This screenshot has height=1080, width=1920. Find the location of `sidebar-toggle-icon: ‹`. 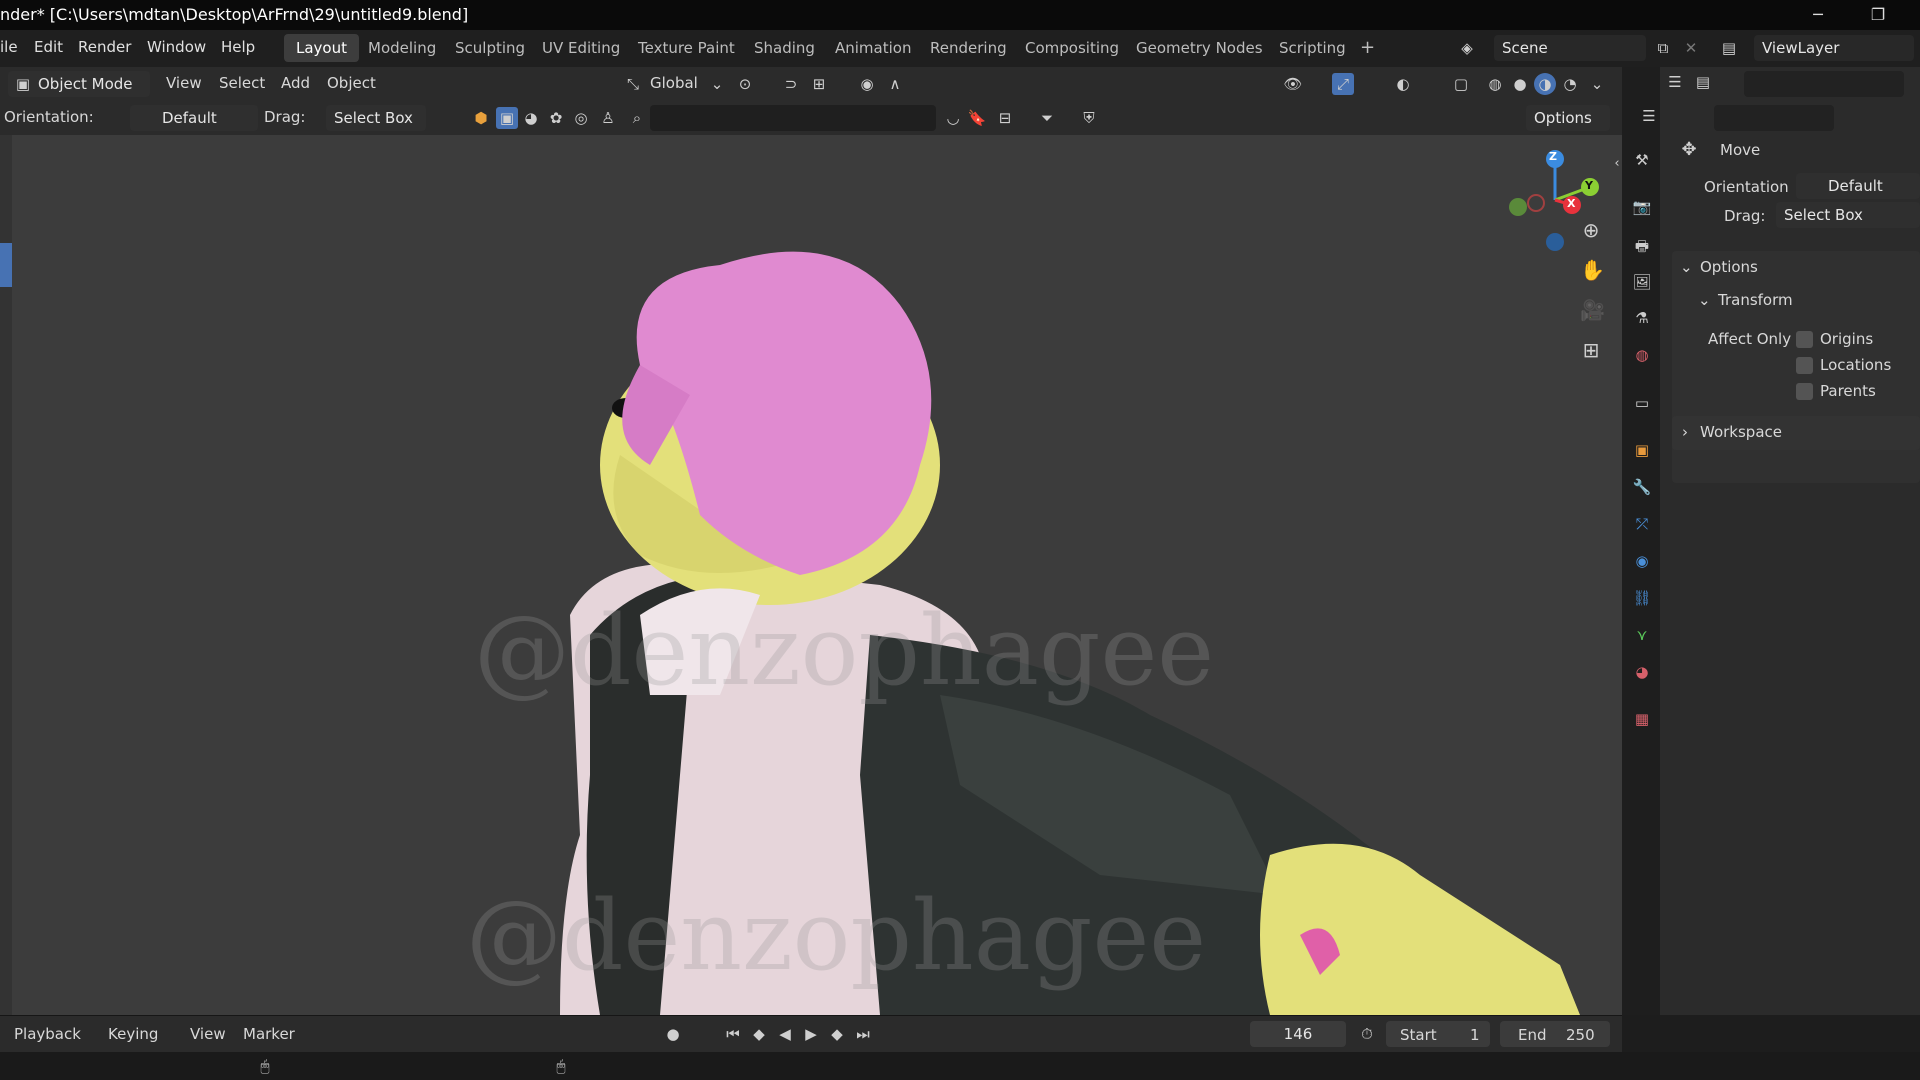

sidebar-toggle-icon: ‹ is located at coordinates (1614, 164).